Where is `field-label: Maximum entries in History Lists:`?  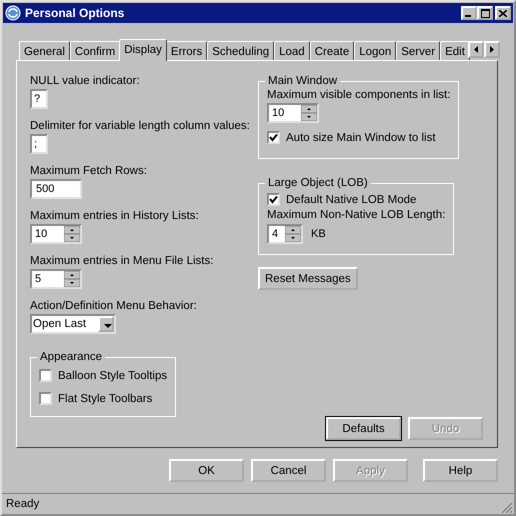
field-label: Maximum entries in History Lists: is located at coordinates (114, 216).